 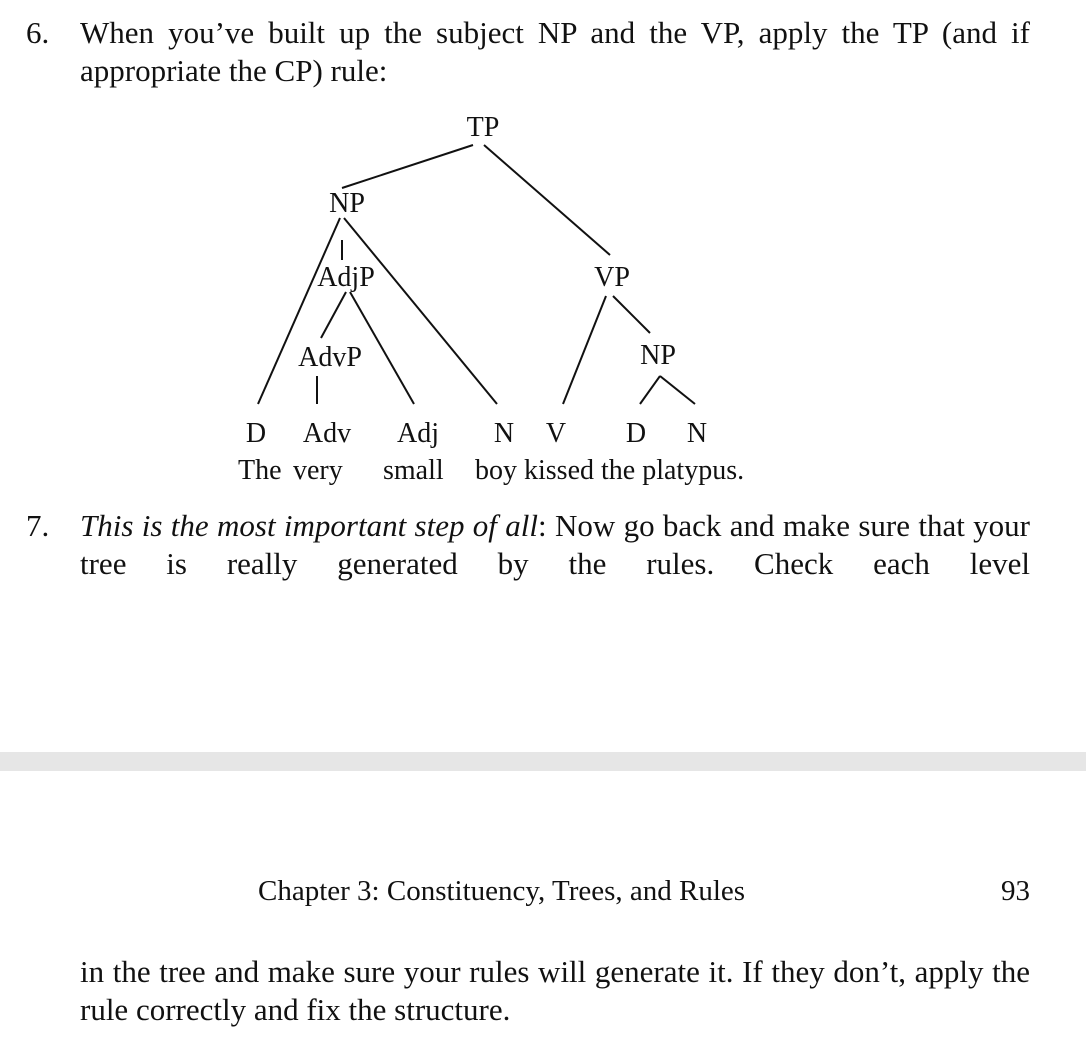 I want to click on node-d1: D, so click(x=256, y=433).